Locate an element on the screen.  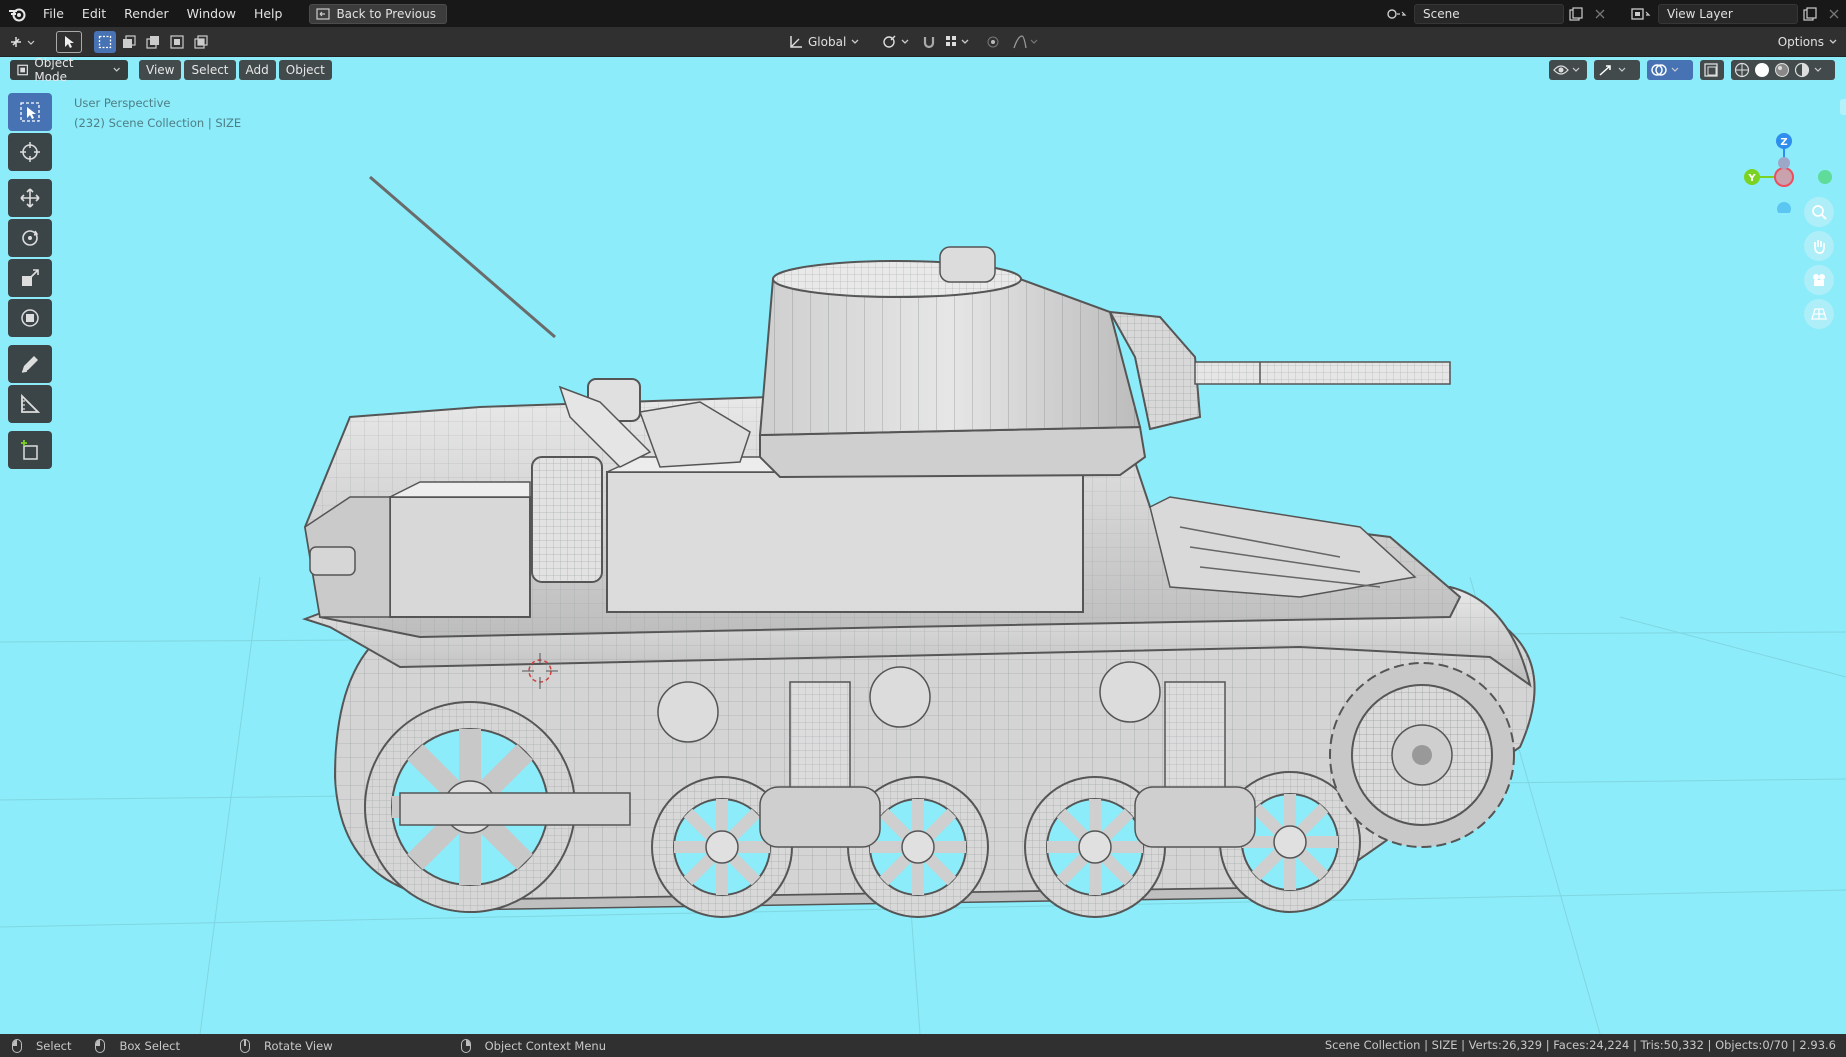
tool-select-box is located at coordinates (30, 112).